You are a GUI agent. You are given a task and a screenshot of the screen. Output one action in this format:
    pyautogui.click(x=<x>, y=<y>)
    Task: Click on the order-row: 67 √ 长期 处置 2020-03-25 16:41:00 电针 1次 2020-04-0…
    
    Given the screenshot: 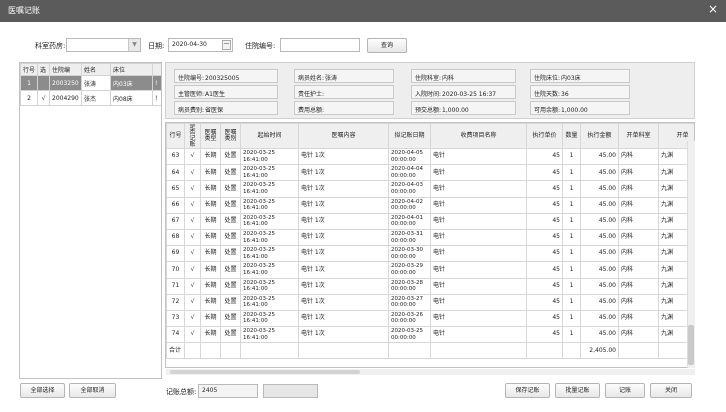 What is the action you would take?
    pyautogui.click(x=430, y=221)
    